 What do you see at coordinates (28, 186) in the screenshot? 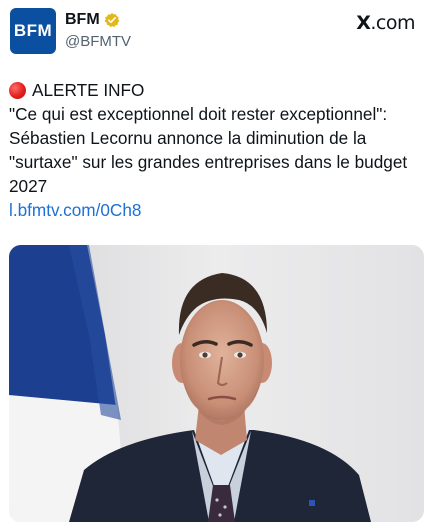
I see `tweet-line-4: 2027` at bounding box center [28, 186].